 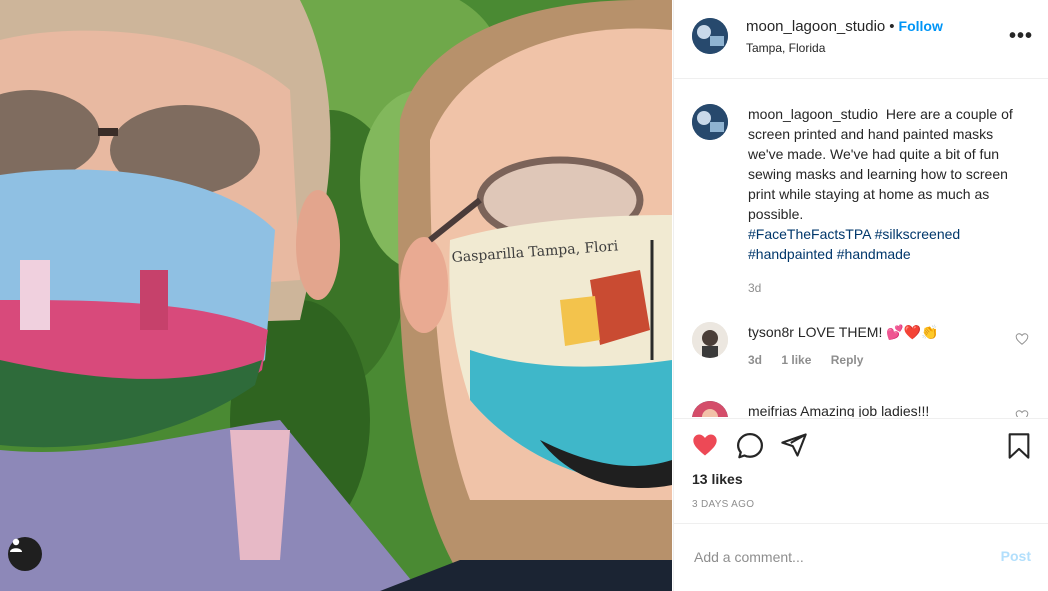 I want to click on caption-time: 3d, so click(x=888, y=288).